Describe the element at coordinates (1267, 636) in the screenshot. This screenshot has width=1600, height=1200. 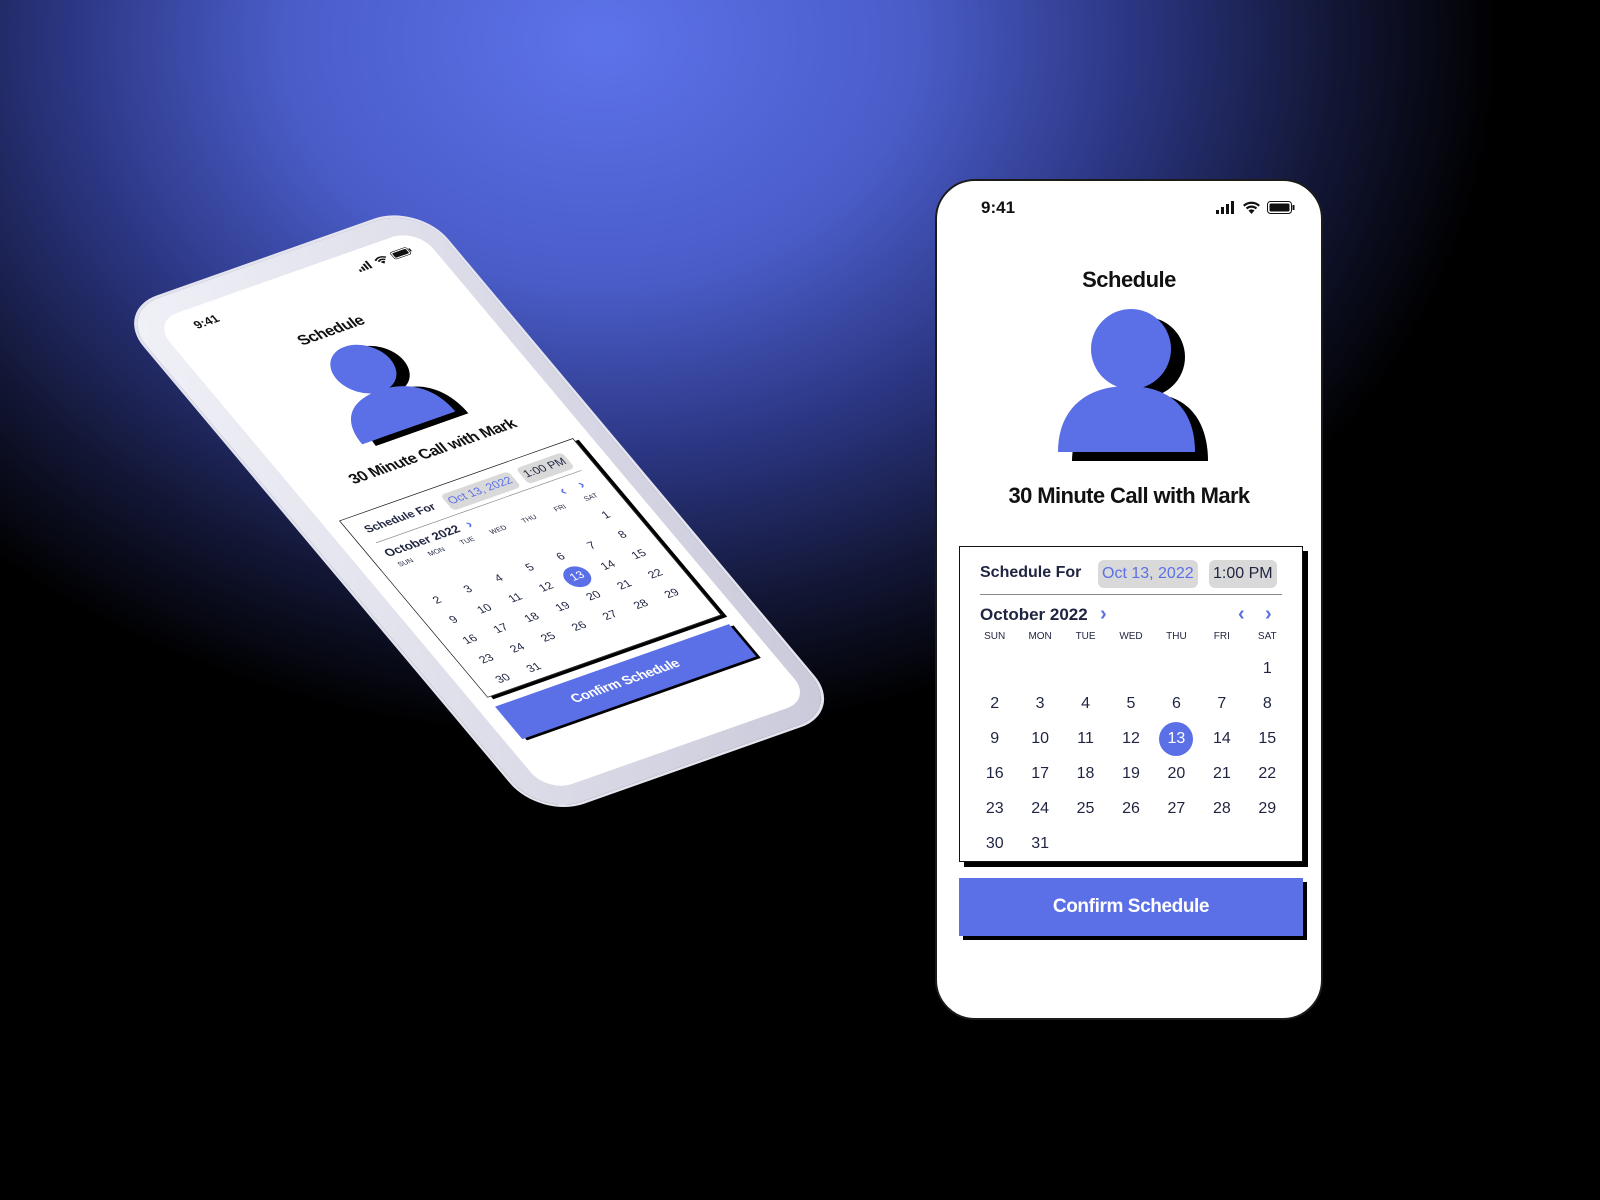
I see `weekday-label: SAT` at that location.